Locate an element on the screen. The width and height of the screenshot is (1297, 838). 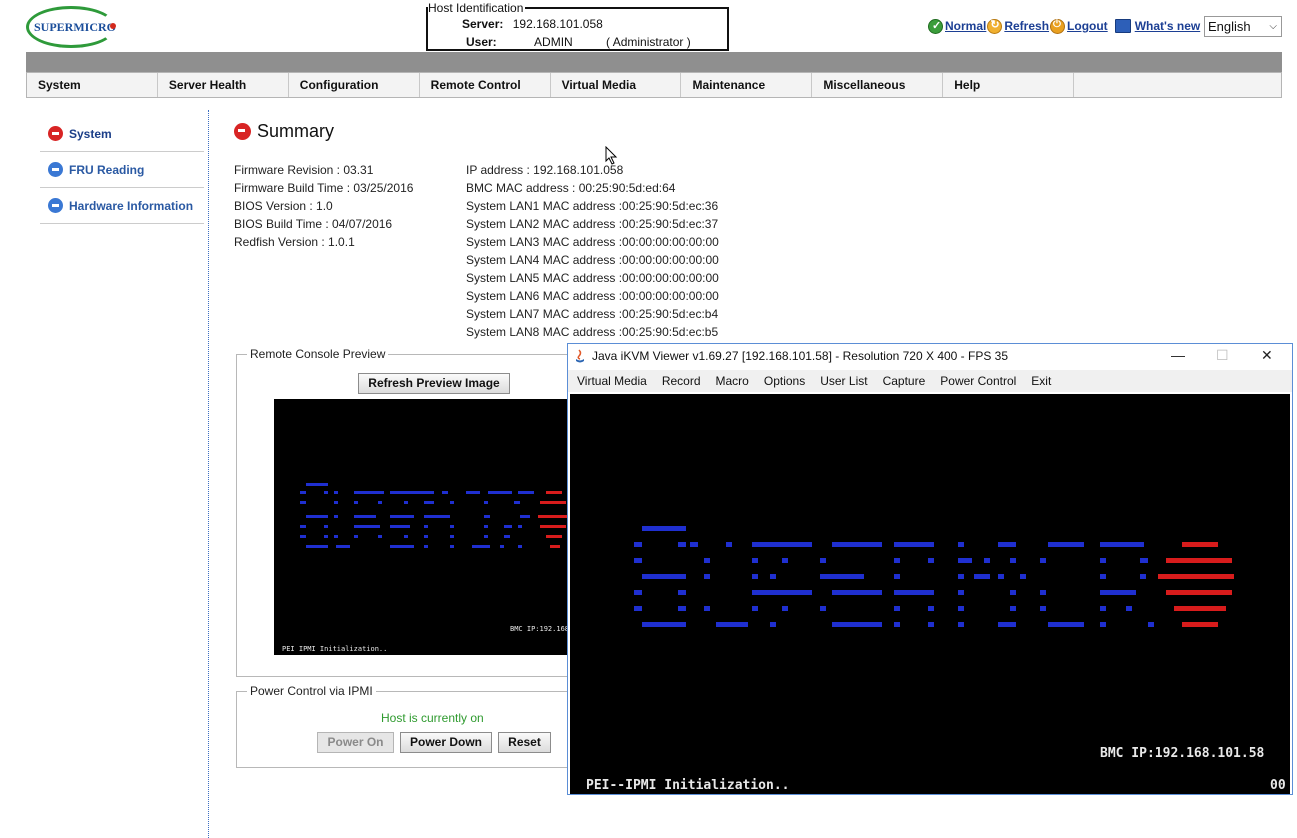
power-on-button: Power On is located at coordinates (355, 742).